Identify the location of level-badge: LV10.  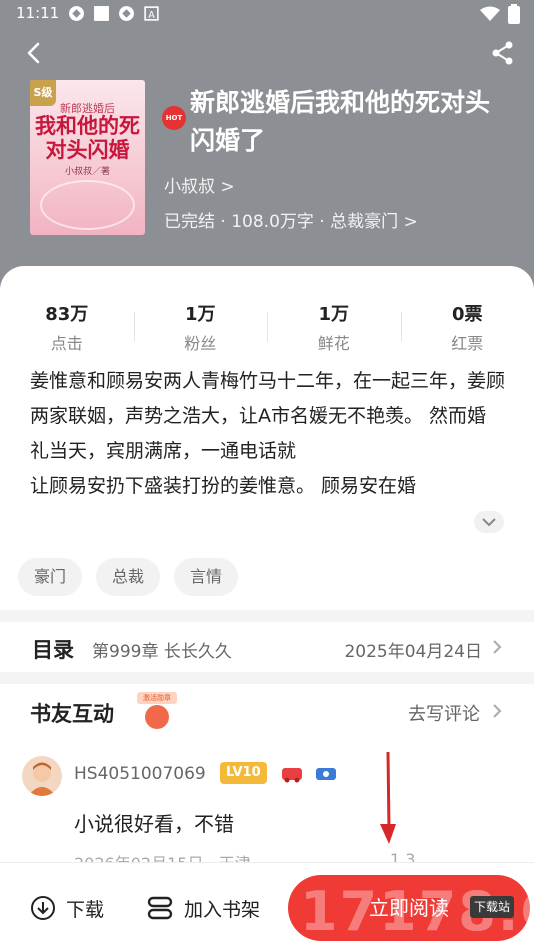
(243, 773).